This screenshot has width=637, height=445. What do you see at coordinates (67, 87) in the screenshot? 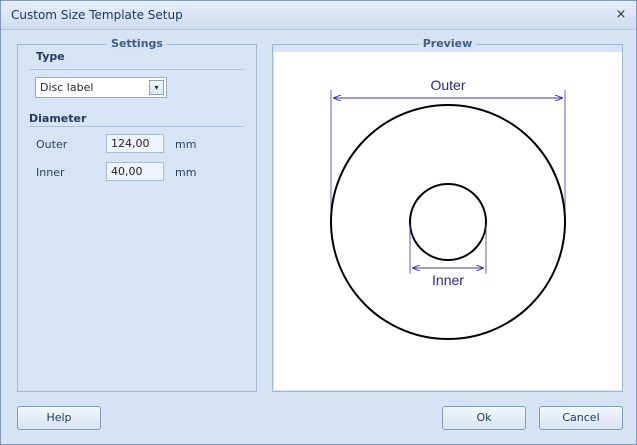
I see `type-dropdown-value: Disc label` at bounding box center [67, 87].